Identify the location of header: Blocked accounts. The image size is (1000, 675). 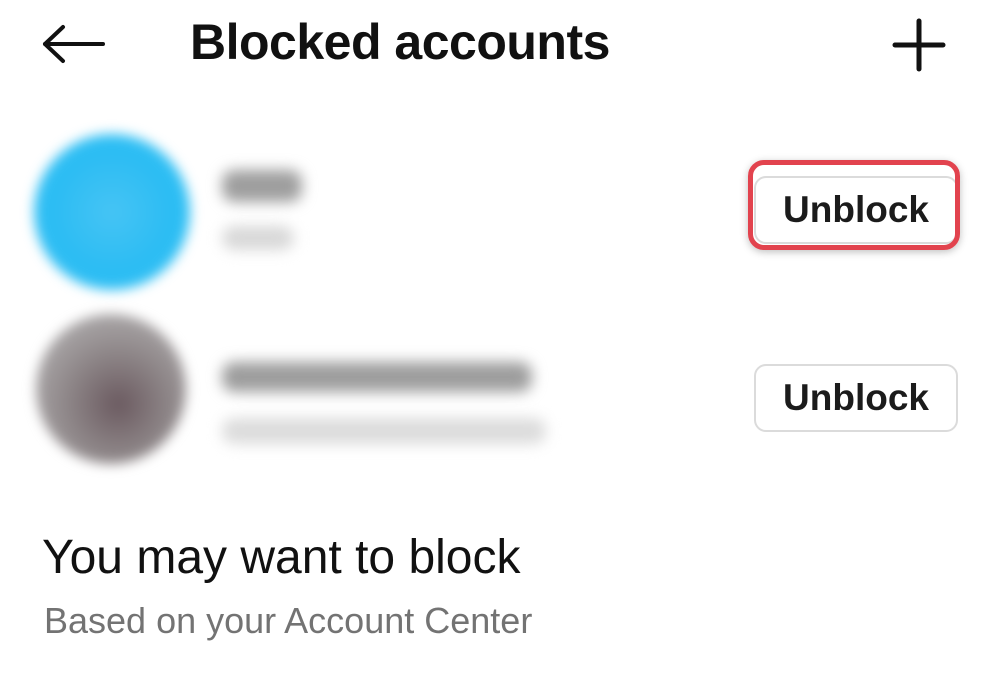
(500, 45).